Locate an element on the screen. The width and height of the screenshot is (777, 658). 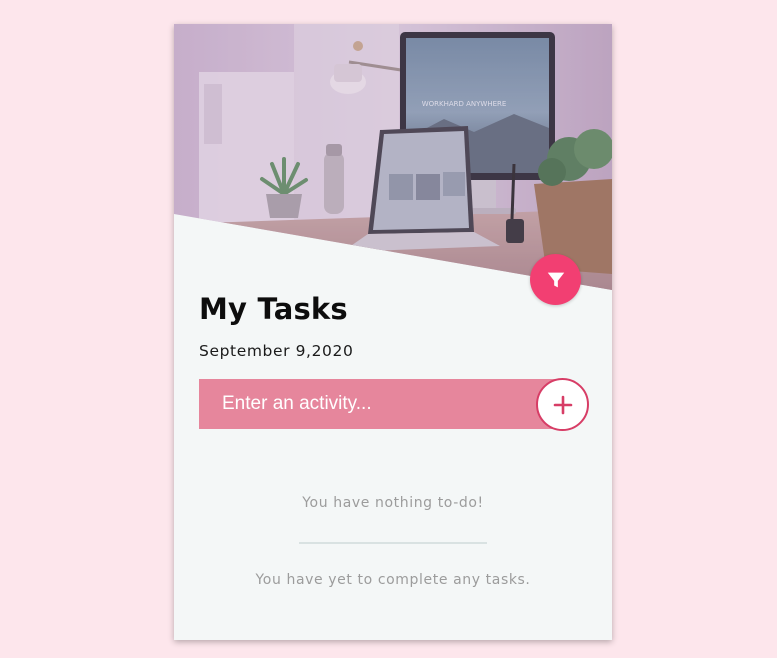
empty-completed-message: You have yet to complete any tasks. is located at coordinates (393, 580).